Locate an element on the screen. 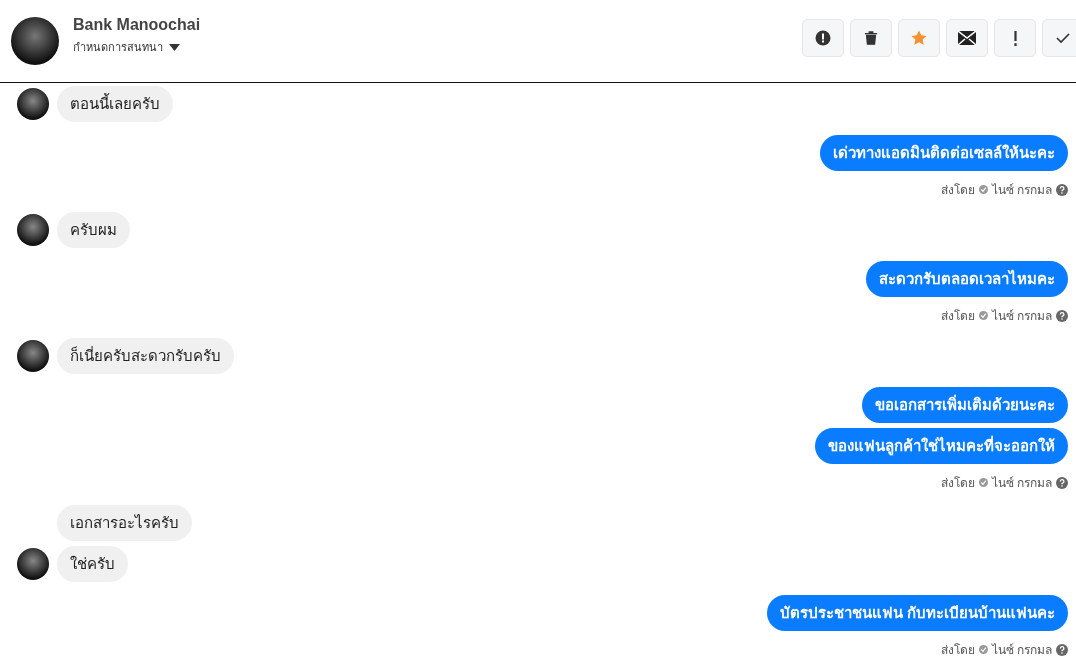 This screenshot has height=662, width=1076. envelope-icon is located at coordinates (967, 38).